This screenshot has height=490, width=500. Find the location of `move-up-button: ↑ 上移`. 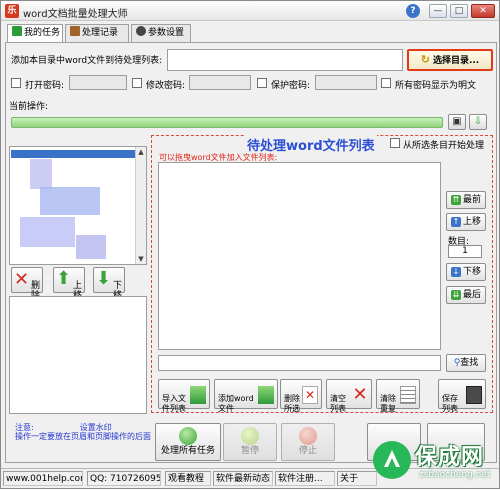

move-up-button: ↑ 上移 is located at coordinates (466, 222).